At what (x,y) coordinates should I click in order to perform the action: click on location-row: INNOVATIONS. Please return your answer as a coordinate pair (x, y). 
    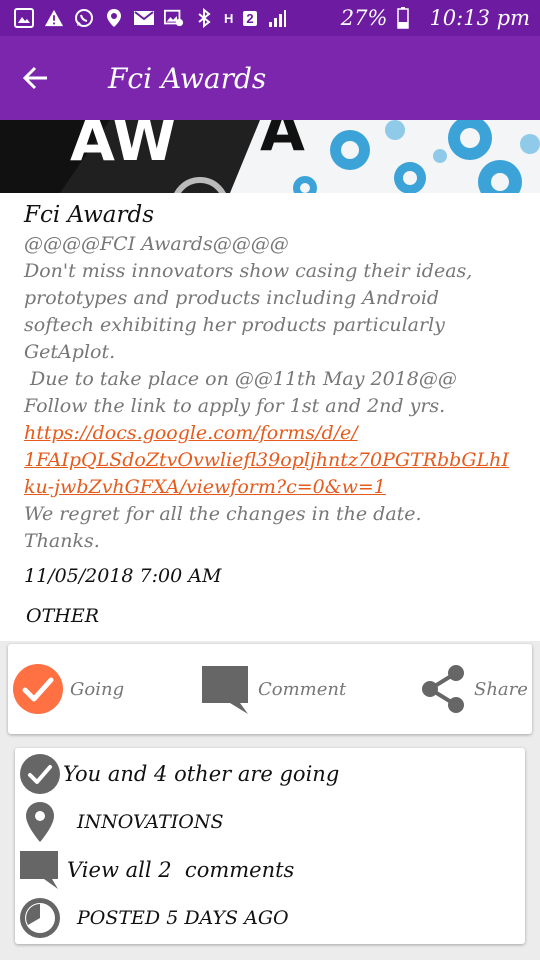
    Looking at the image, I should click on (270, 822).